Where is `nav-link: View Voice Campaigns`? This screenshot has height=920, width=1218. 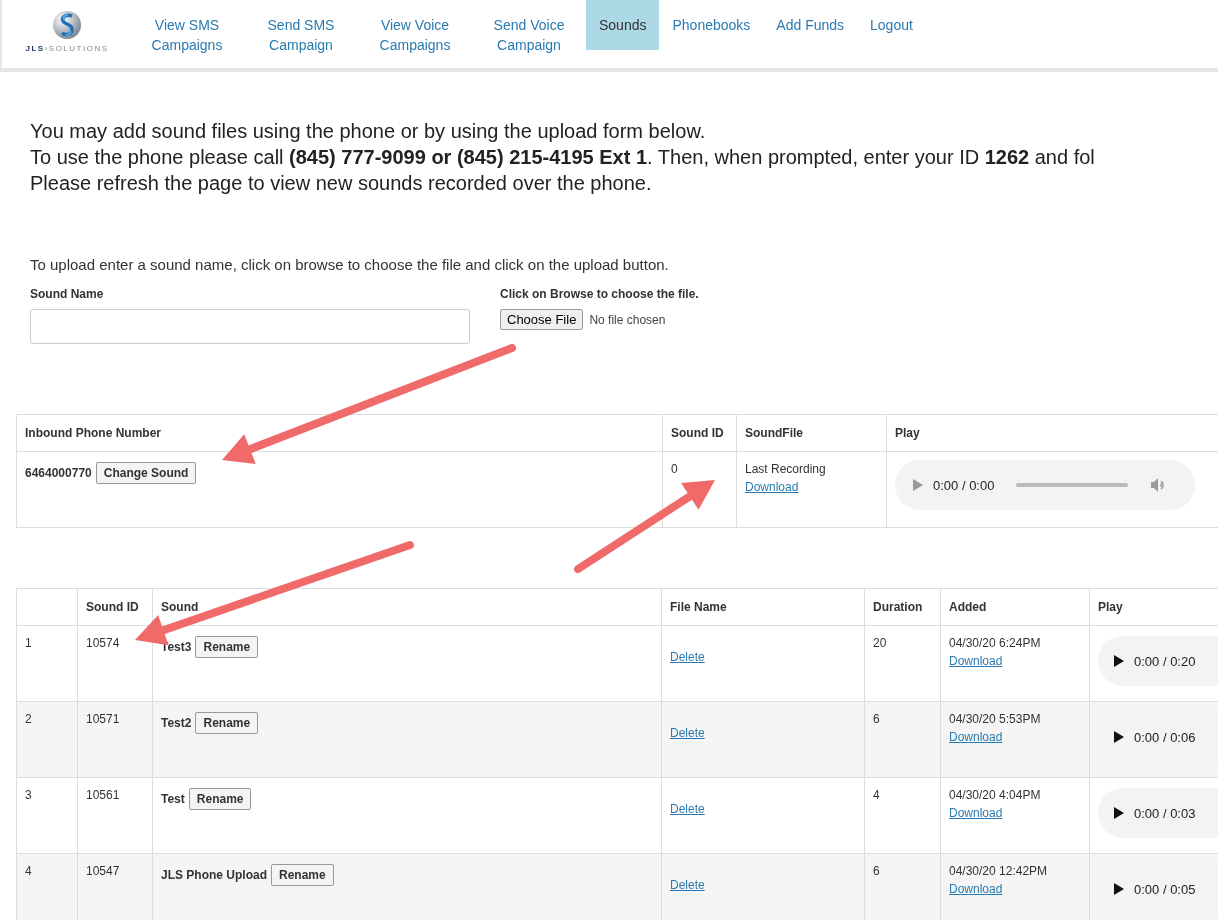 nav-link: View Voice Campaigns is located at coordinates (415, 31).